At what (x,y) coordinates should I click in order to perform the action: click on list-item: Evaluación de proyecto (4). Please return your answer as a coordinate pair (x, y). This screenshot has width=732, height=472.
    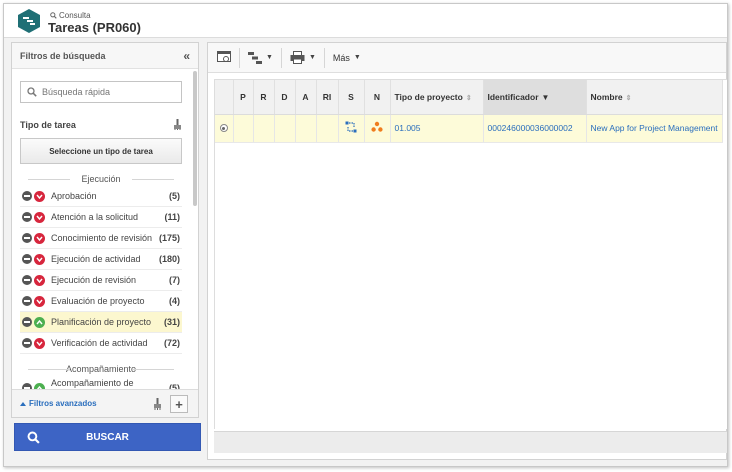
    Looking at the image, I should click on (101, 301).